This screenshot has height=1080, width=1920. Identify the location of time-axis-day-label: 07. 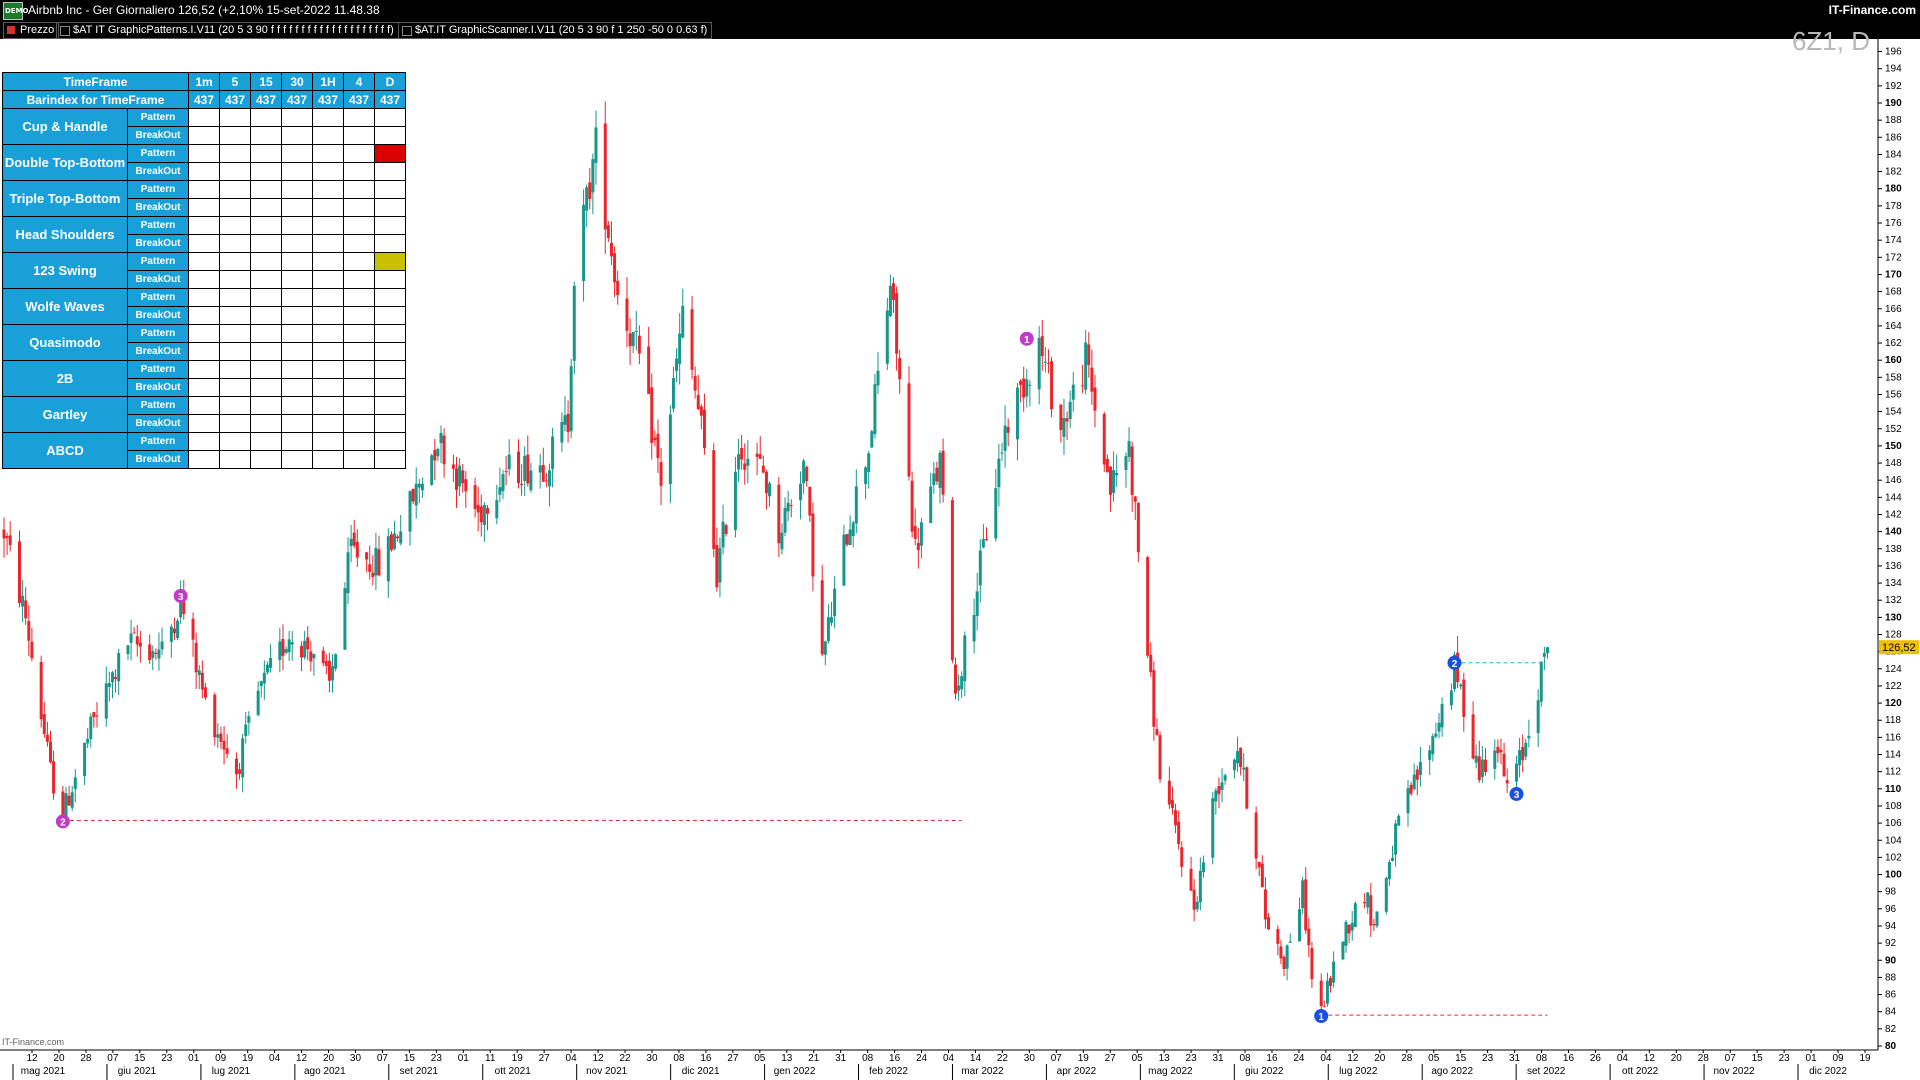
(1057, 1058).